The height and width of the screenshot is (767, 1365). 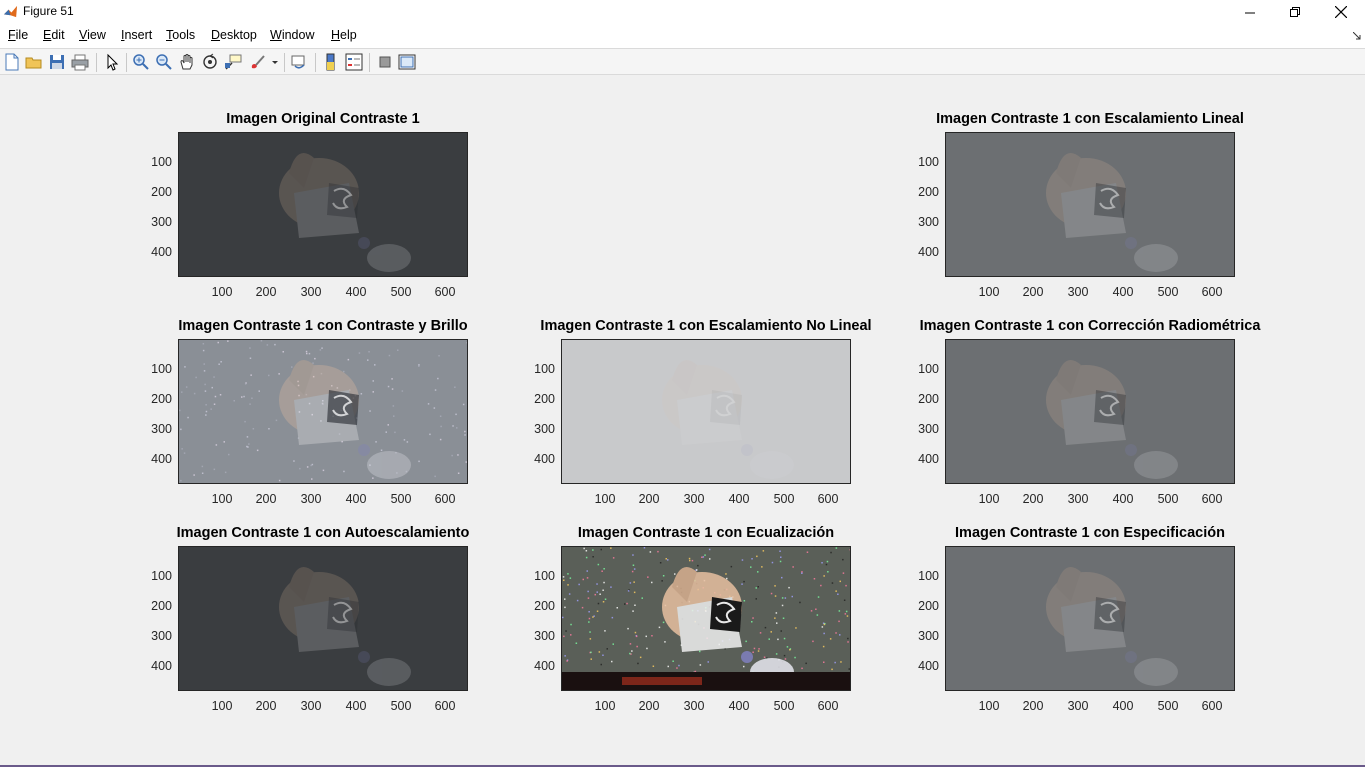 I want to click on zoom-in-icon, so click(x=141, y=62).